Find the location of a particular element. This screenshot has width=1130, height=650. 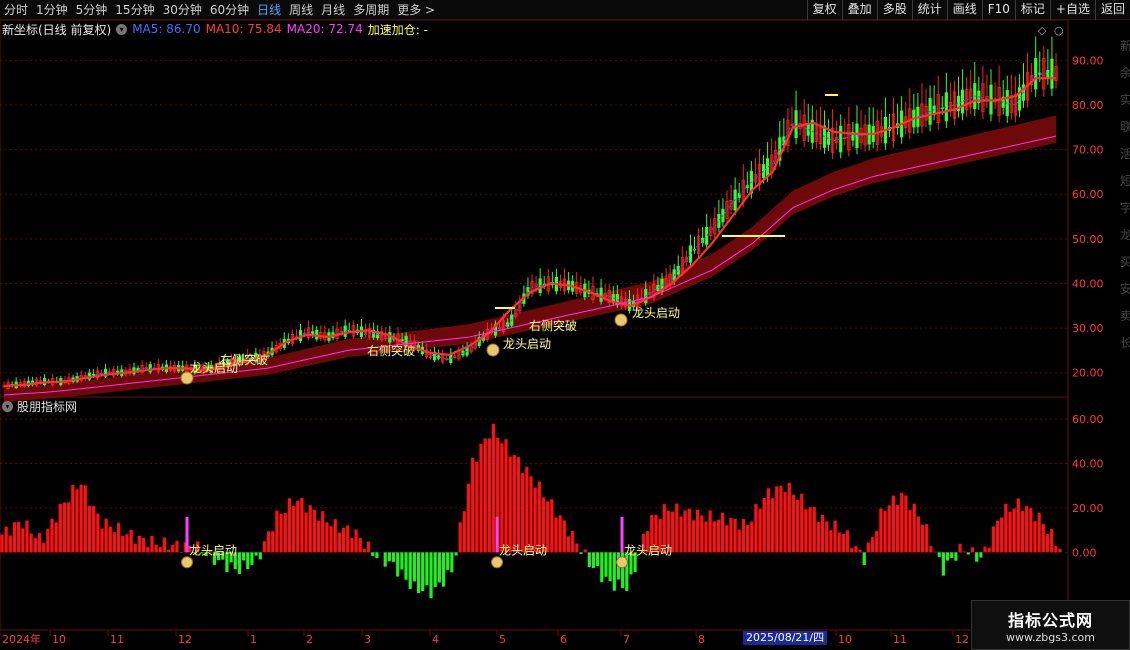

period-tab-7: 周线 is located at coordinates (301, 10).